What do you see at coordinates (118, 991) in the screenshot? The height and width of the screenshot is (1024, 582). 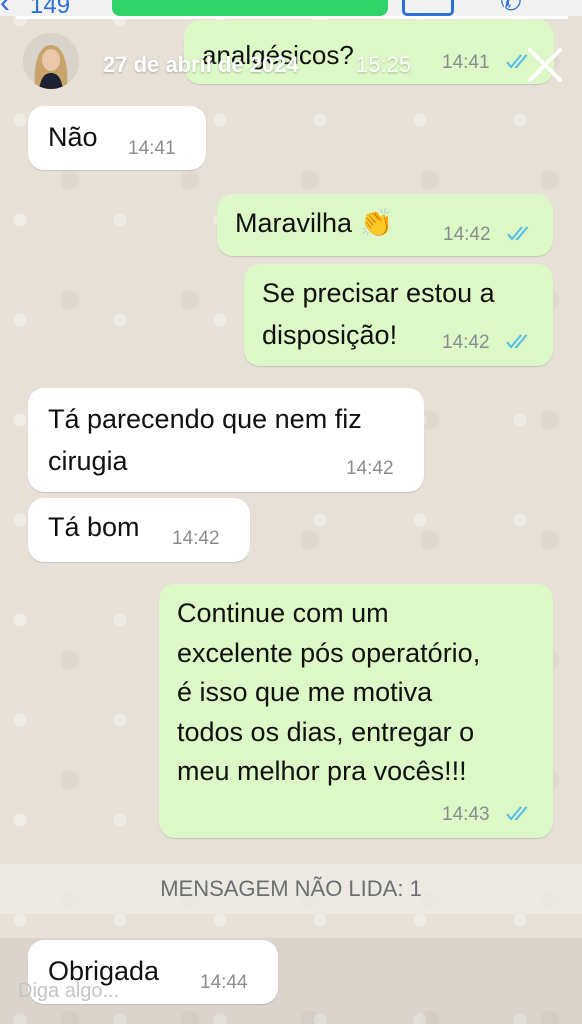 I see `story-reply-input` at bounding box center [118, 991].